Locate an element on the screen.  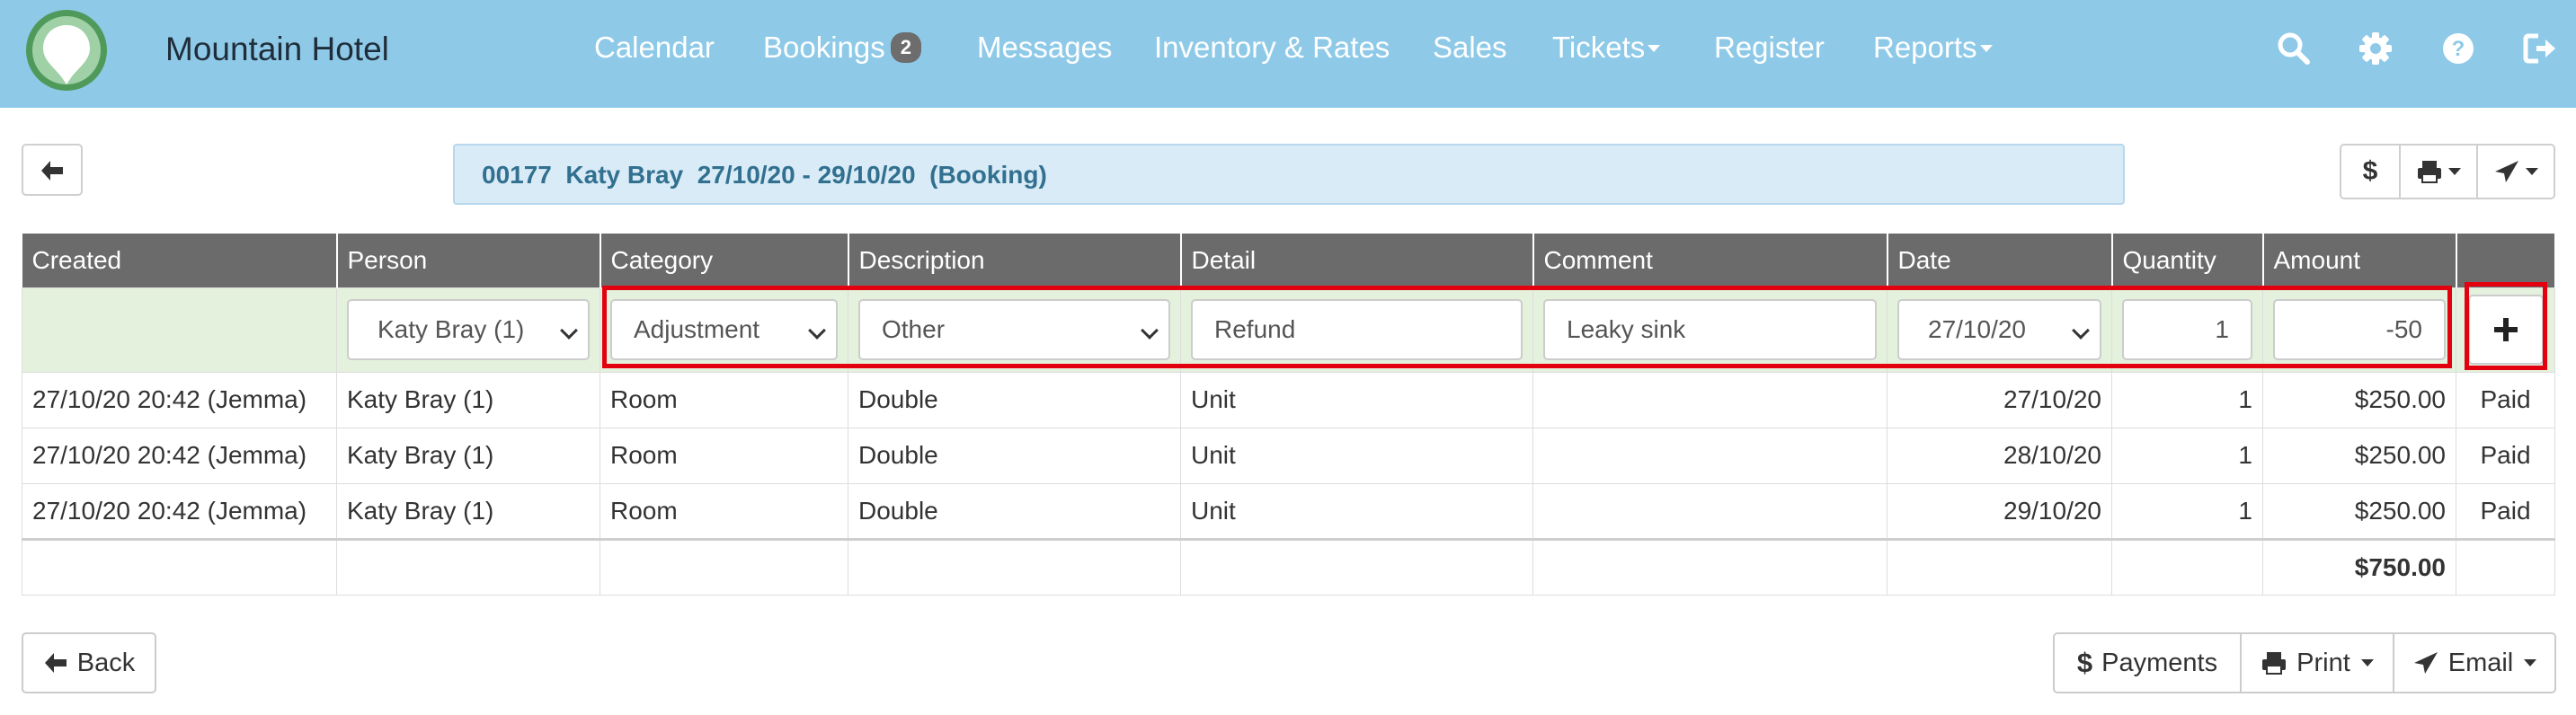
quantity-input-value: 1 is located at coordinates (2222, 329).